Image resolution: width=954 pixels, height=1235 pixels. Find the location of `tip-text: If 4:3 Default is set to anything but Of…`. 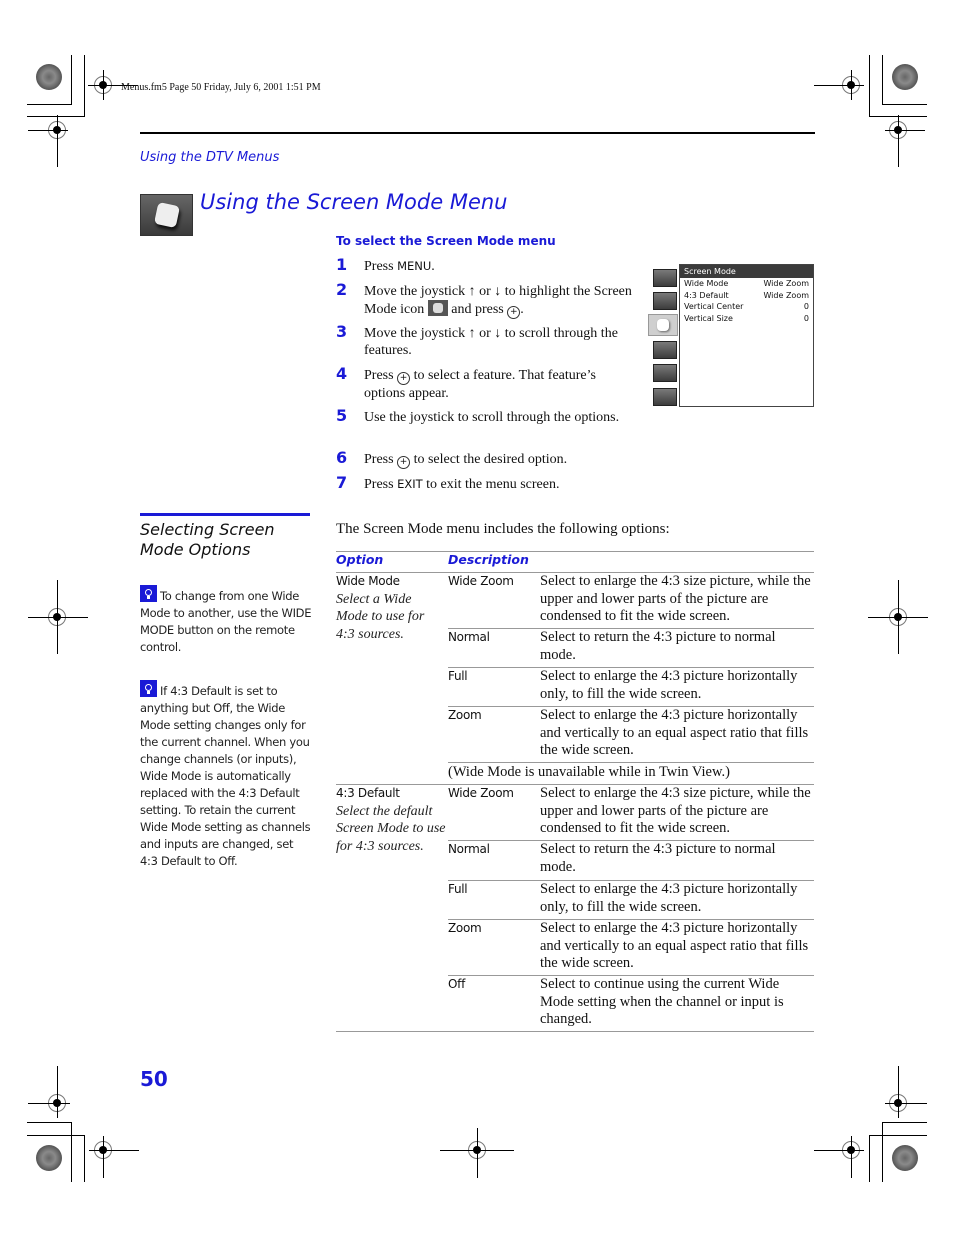

tip-text: If 4:3 Default is set to anything but Of… is located at coordinates (225, 776).